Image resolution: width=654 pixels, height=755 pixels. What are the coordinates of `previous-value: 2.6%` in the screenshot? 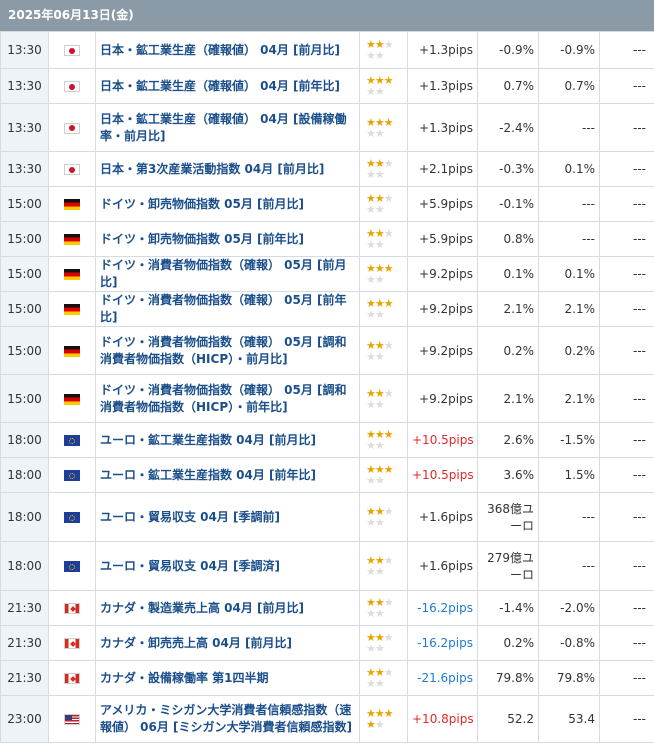 It's located at (508, 440).